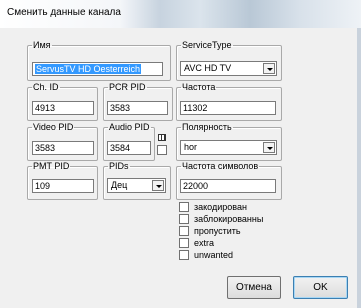  Describe the element at coordinates (228, 147) in the screenshot. I see `polarity-select: hor` at that location.